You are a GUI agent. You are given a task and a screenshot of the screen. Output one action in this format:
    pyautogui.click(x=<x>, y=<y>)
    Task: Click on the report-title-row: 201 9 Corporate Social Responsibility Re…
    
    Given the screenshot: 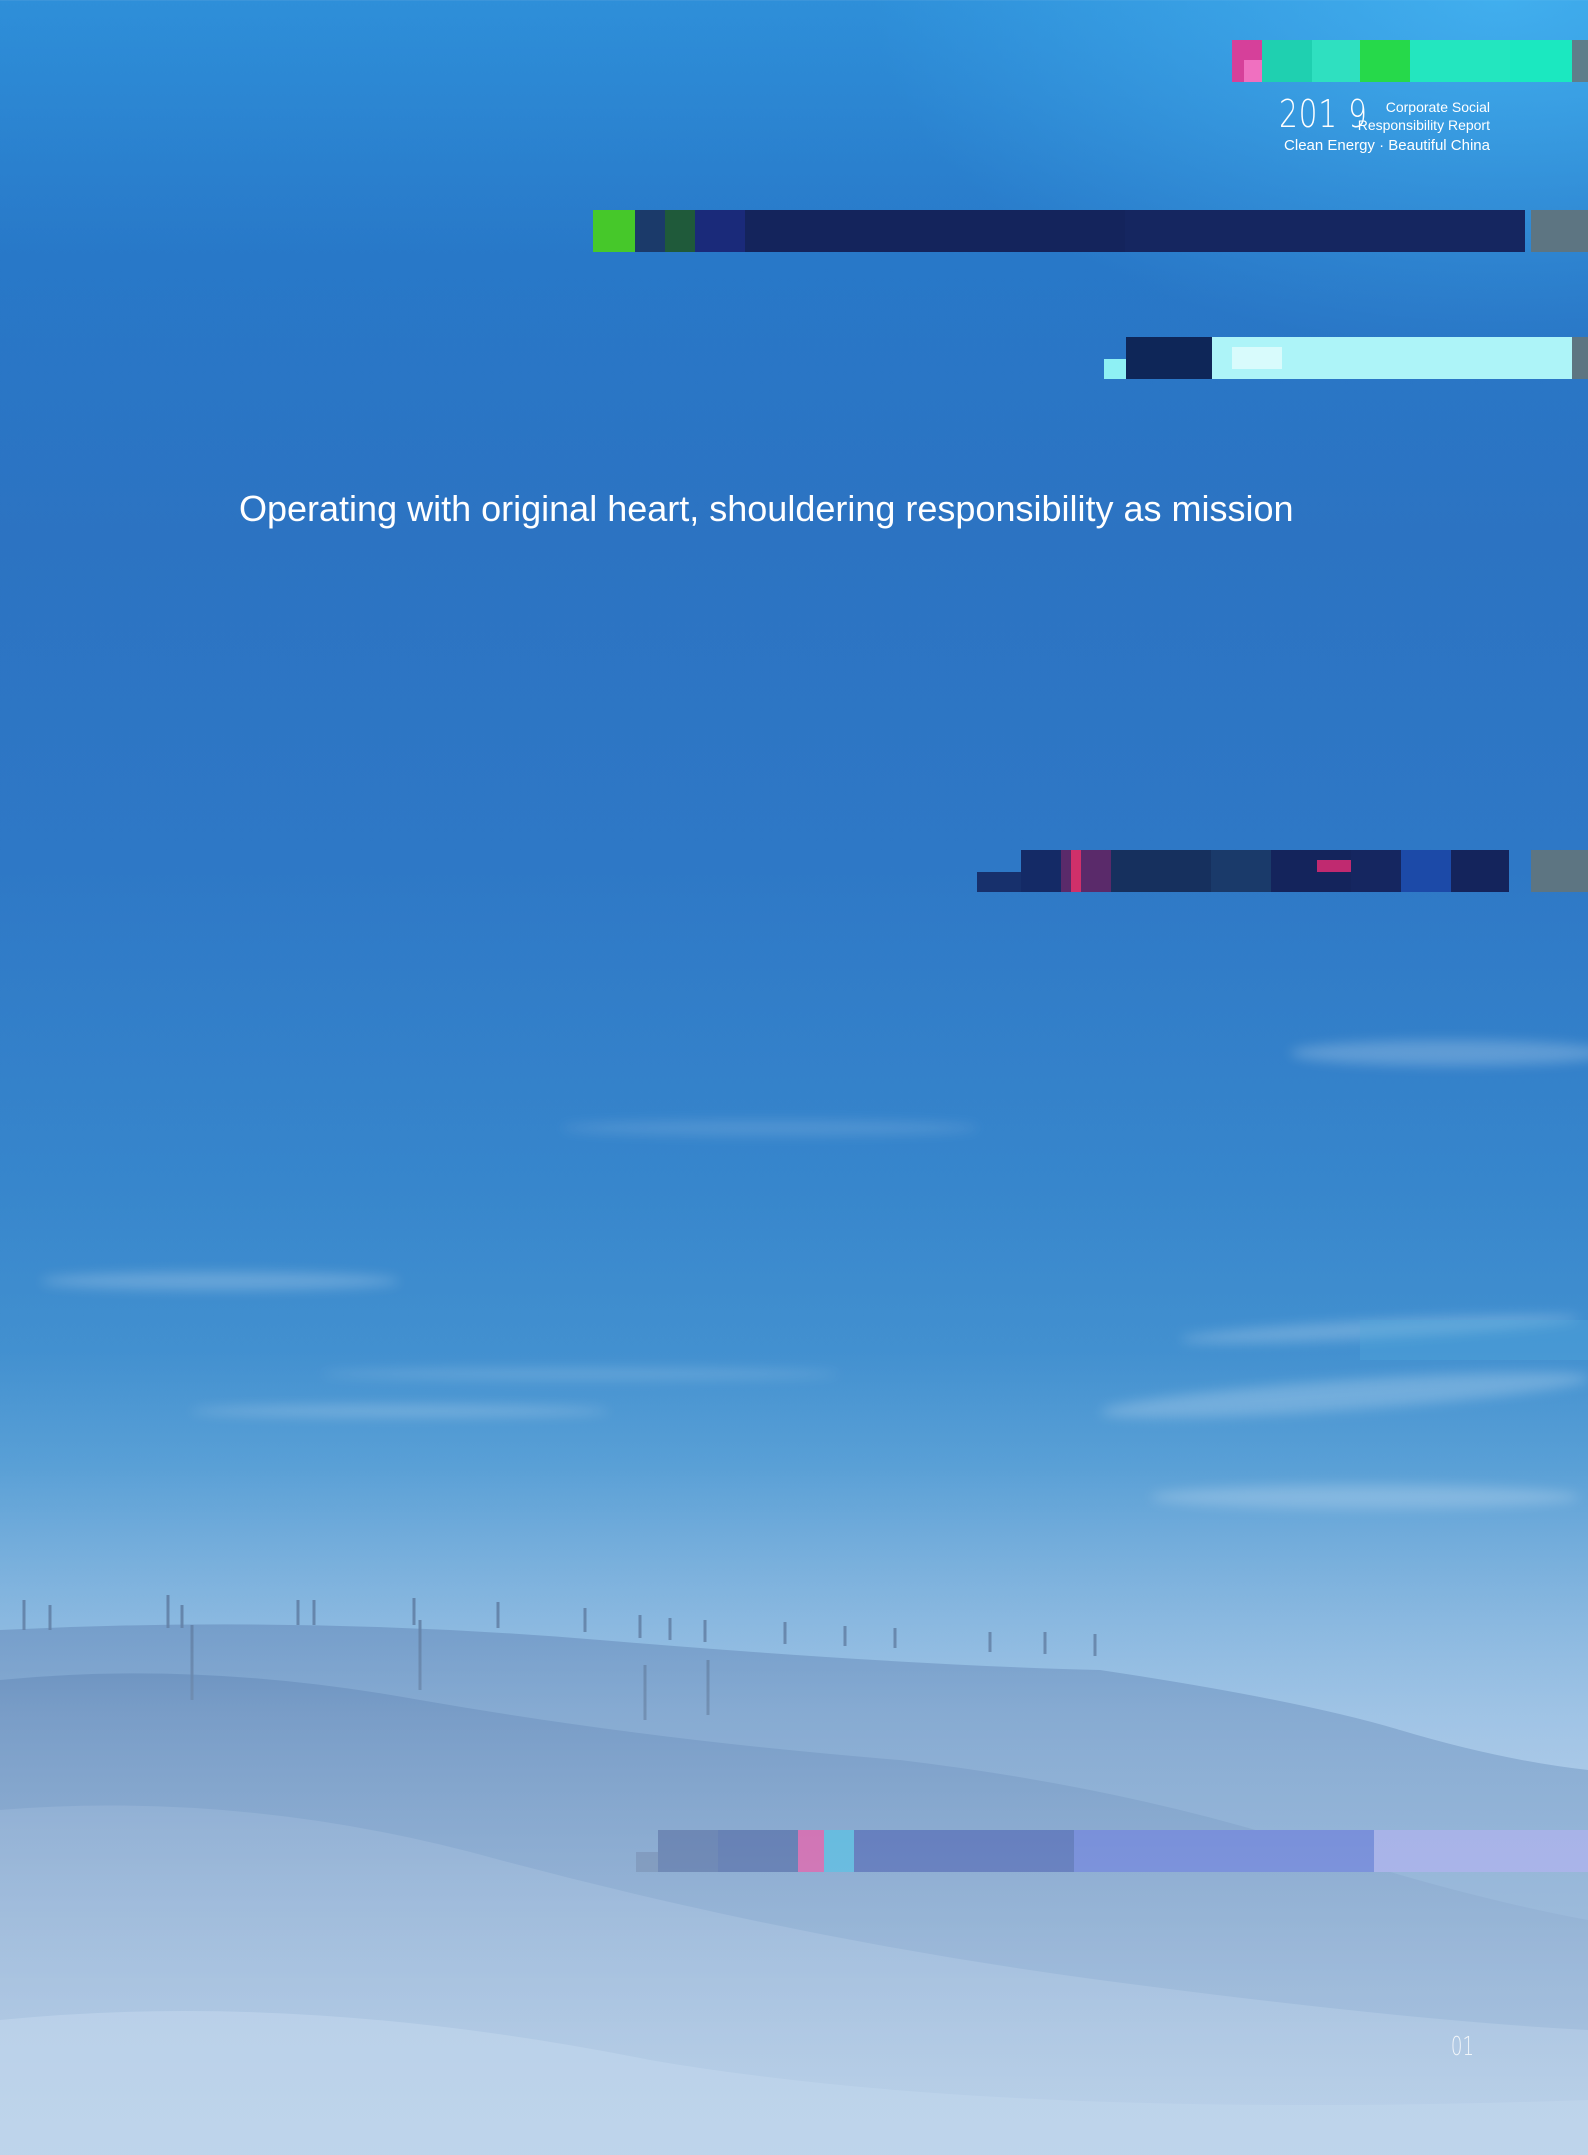 What is the action you would take?
    pyautogui.click(x=1360, y=114)
    